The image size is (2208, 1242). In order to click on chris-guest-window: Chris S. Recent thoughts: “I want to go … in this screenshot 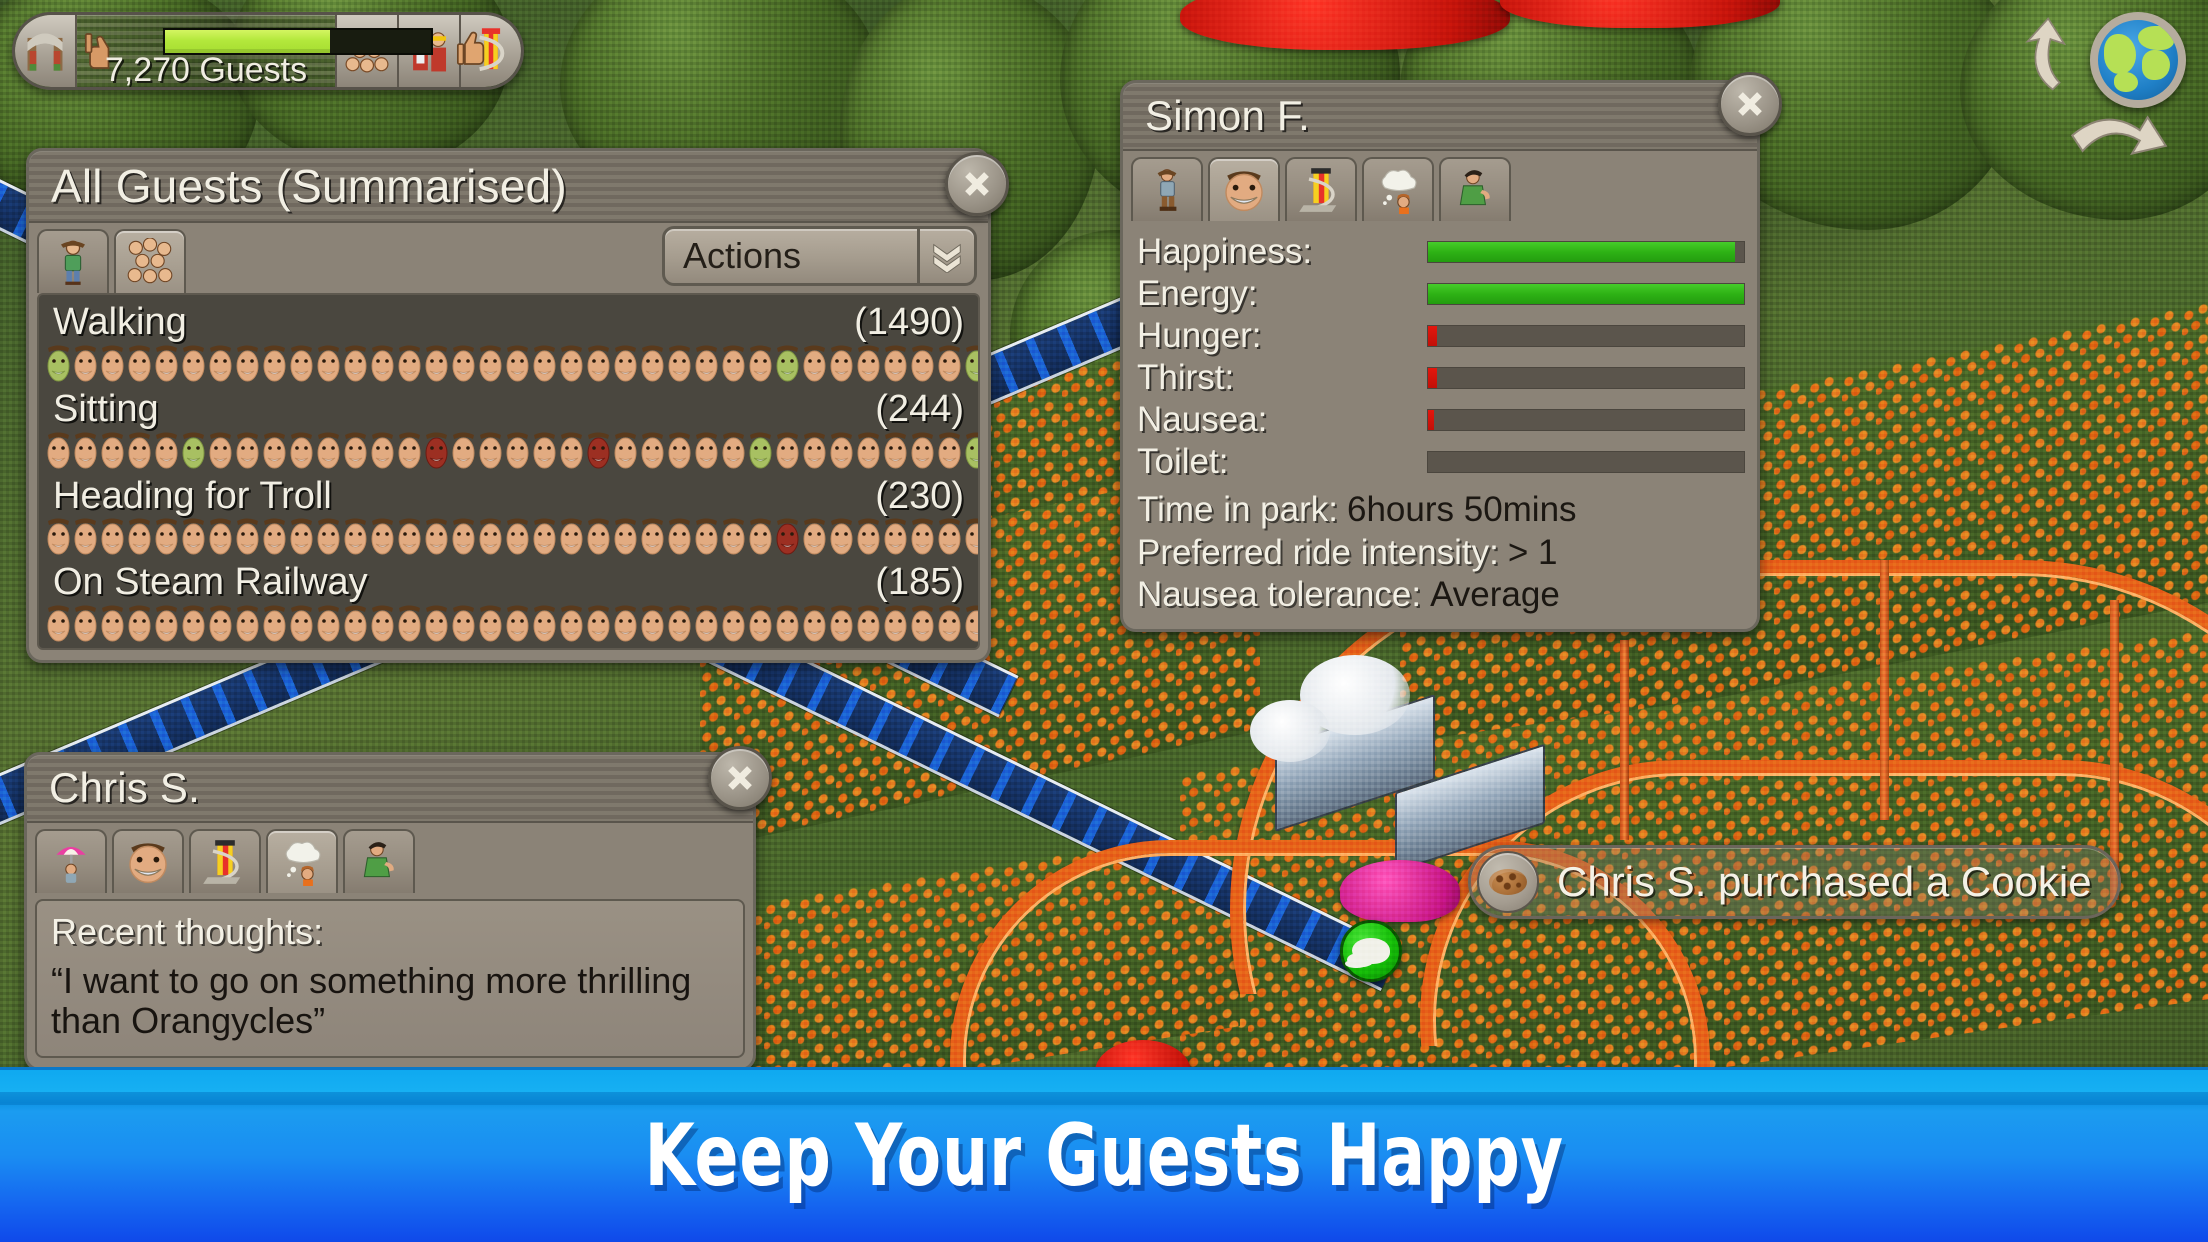, I will do `click(398, 908)`.